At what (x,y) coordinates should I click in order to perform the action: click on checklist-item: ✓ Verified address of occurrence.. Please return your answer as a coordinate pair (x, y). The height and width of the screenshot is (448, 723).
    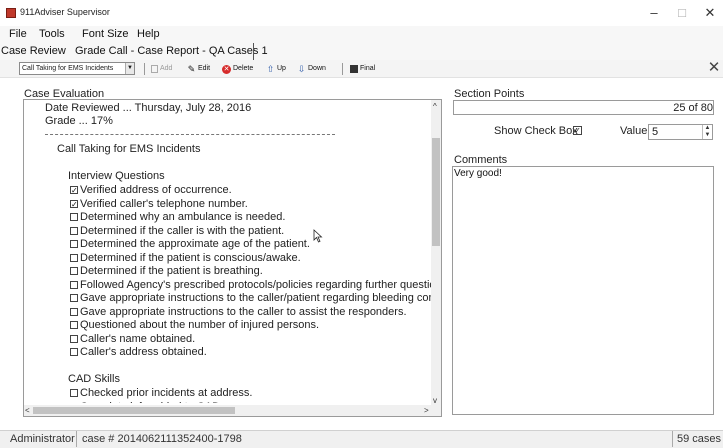
    Looking at the image, I should click on (151, 190).